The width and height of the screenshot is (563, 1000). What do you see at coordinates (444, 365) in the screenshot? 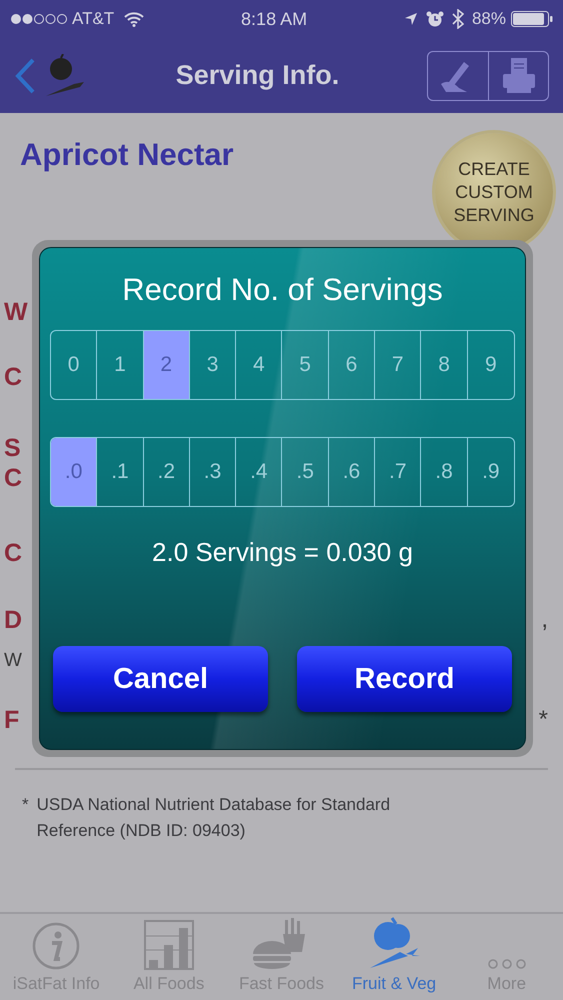
I see `digit-option: 8` at bounding box center [444, 365].